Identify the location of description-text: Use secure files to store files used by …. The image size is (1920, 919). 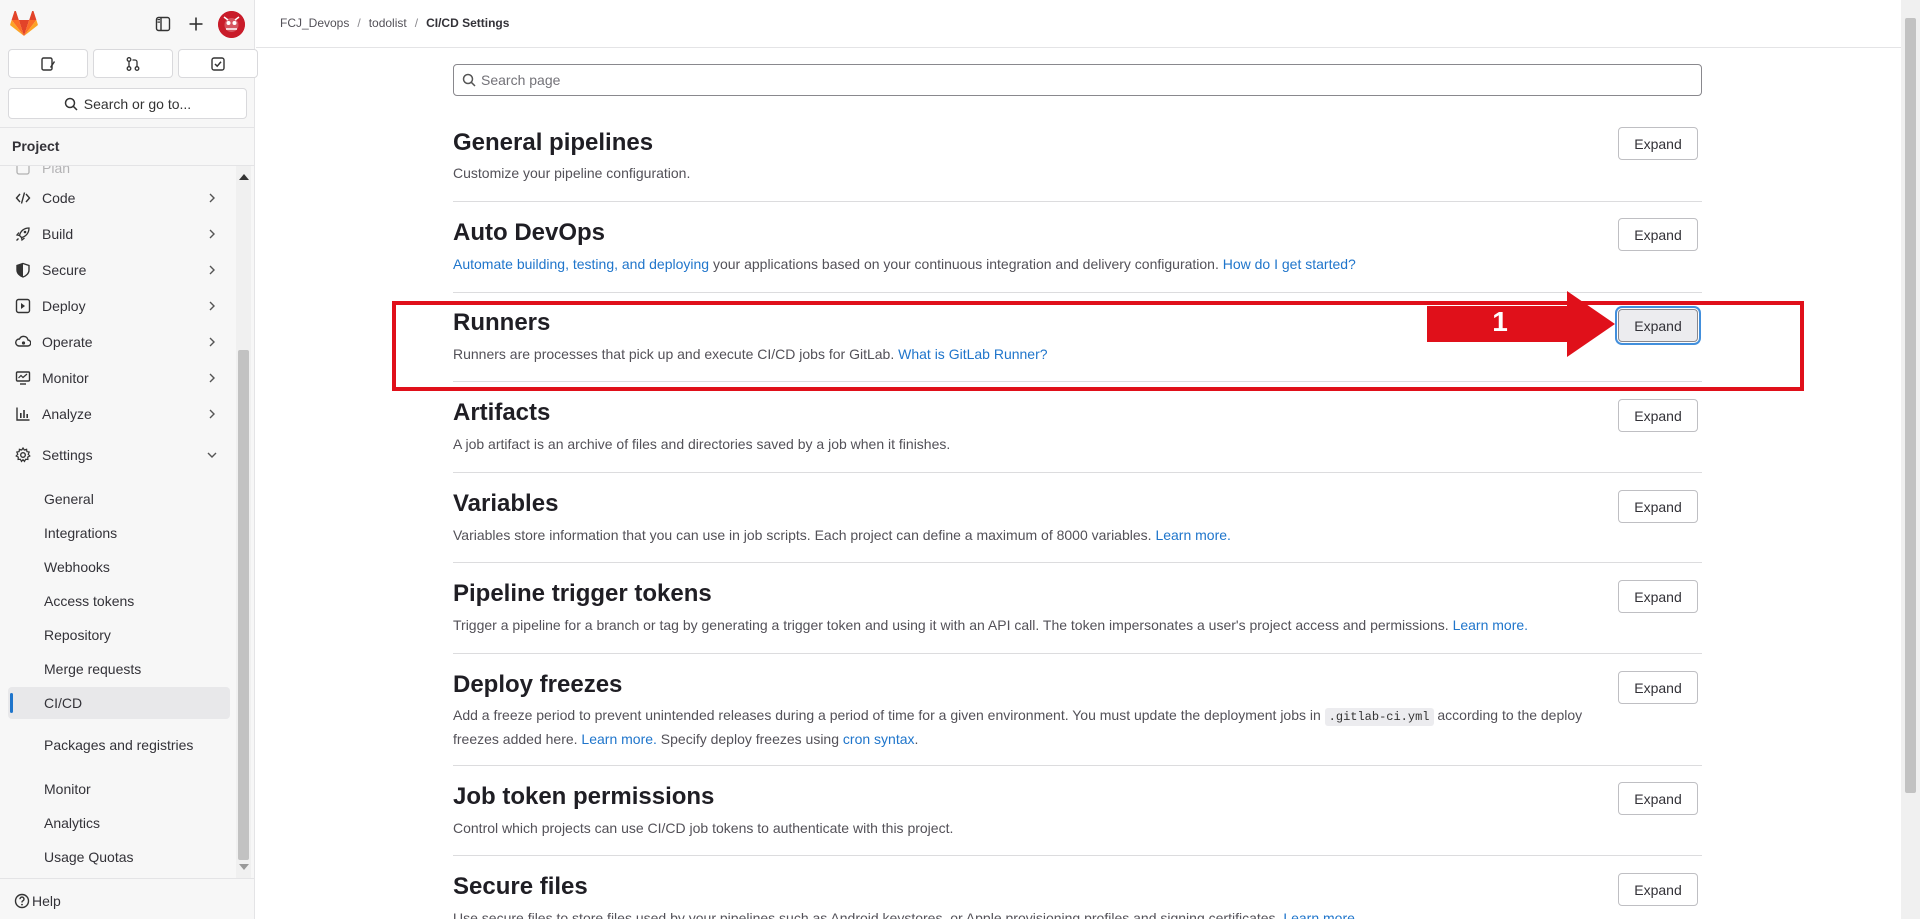
(868, 914).